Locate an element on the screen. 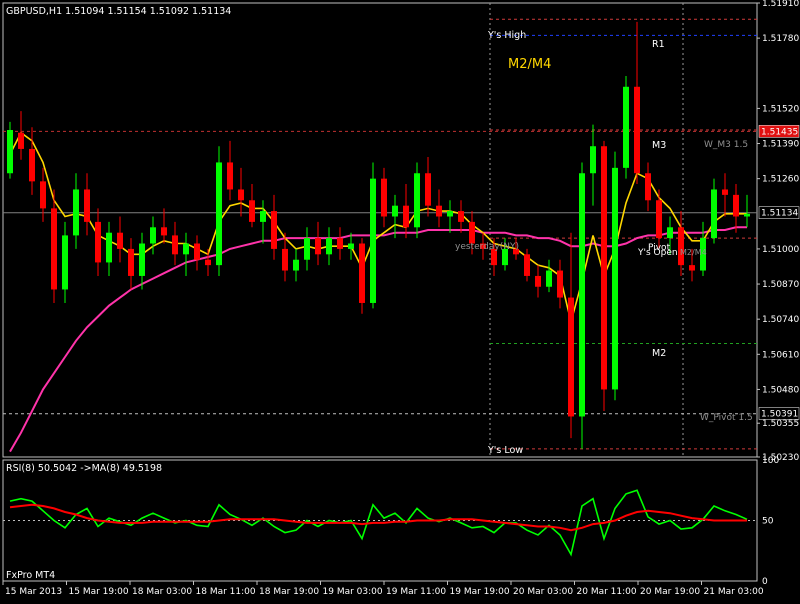 Image resolution: width=800 pixels, height=604 pixels. price-tick-label: 1.51910 is located at coordinates (780, 4).